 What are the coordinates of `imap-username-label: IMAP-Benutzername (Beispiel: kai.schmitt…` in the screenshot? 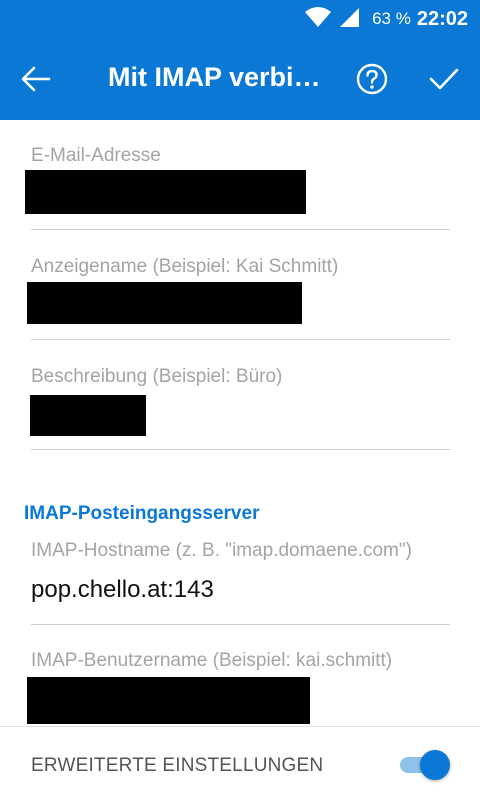 It's located at (212, 660).